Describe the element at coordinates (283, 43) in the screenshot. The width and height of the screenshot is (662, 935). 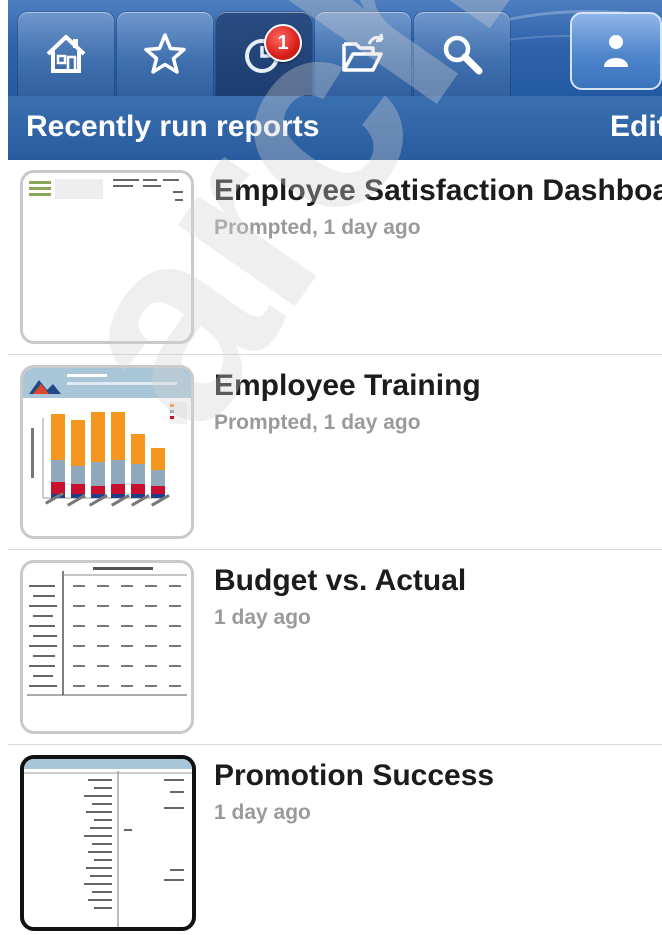
I see `notification-badge: 1` at that location.